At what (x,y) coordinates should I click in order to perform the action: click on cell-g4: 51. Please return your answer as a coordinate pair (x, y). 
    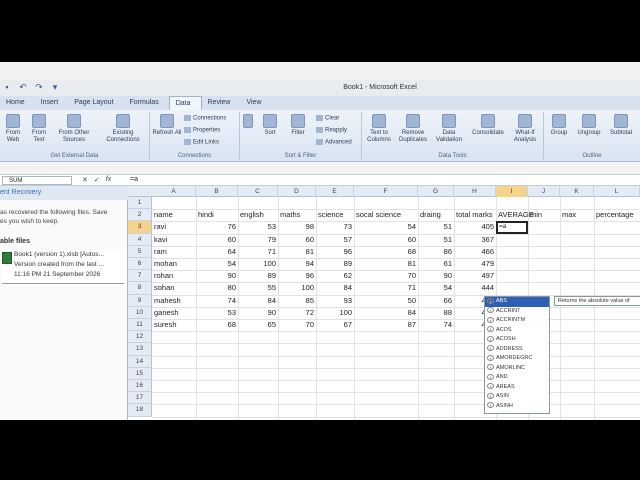
    Looking at the image, I should click on (436, 239).